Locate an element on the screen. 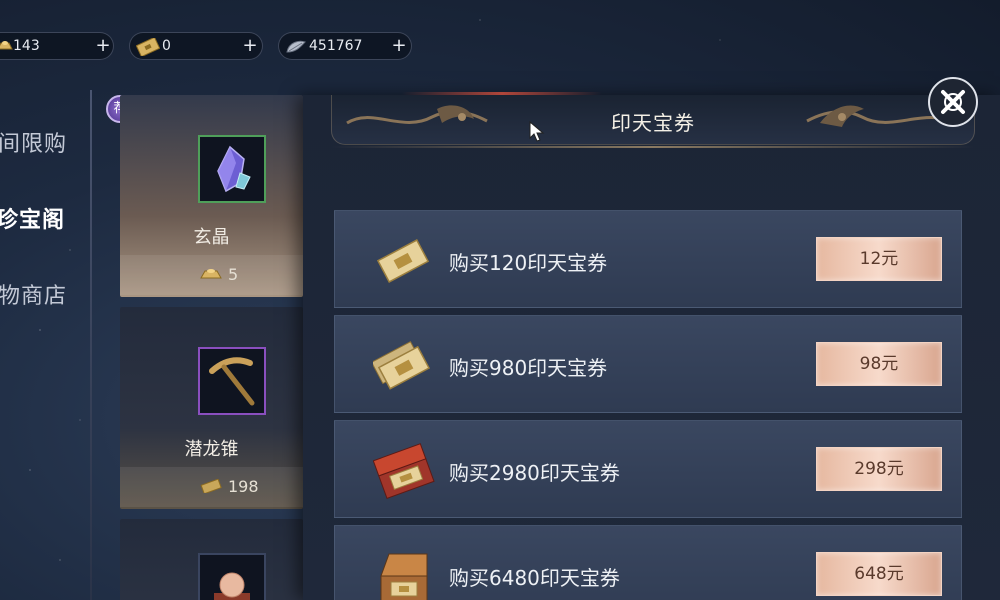 The height and width of the screenshot is (600, 1000). coupon-stack-icon is located at coordinates (402, 365).